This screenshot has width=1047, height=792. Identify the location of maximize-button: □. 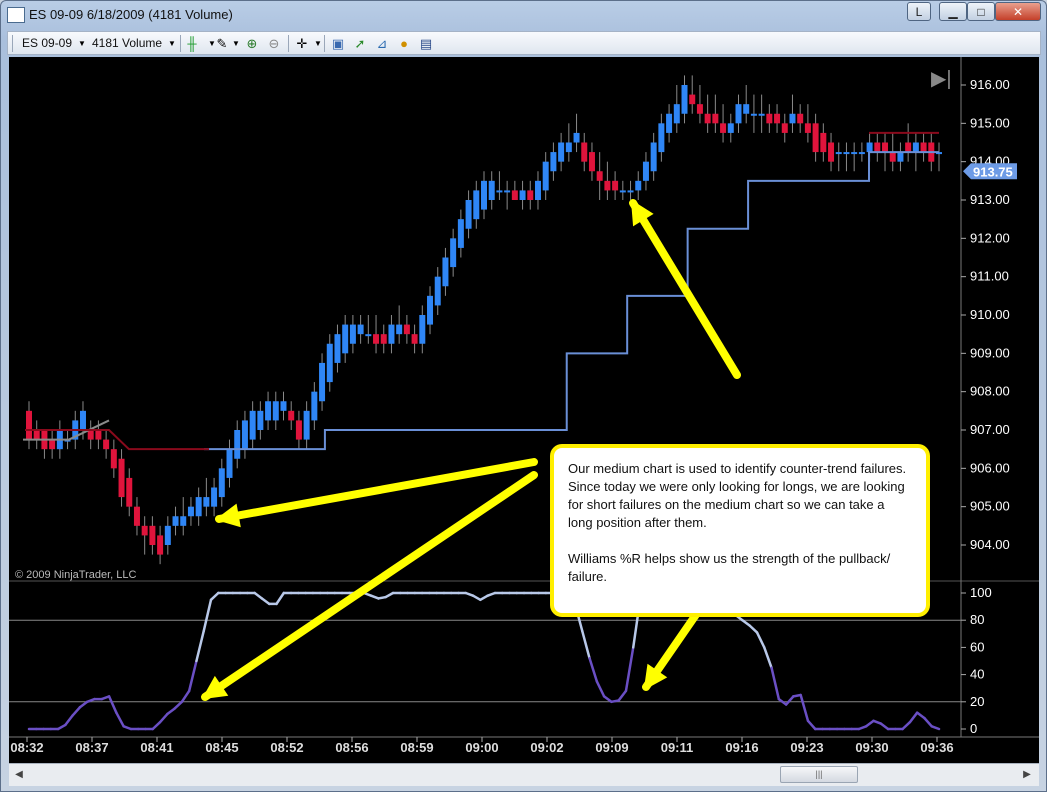
(981, 11).